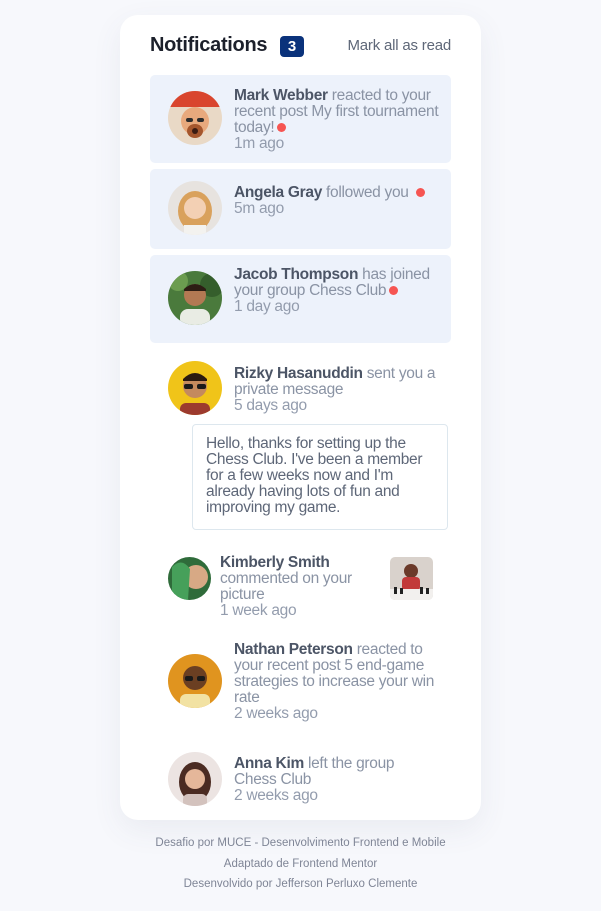 The height and width of the screenshot is (911, 601). Describe the element at coordinates (270, 405) in the screenshot. I see `notification-time: 5 days ago` at that location.